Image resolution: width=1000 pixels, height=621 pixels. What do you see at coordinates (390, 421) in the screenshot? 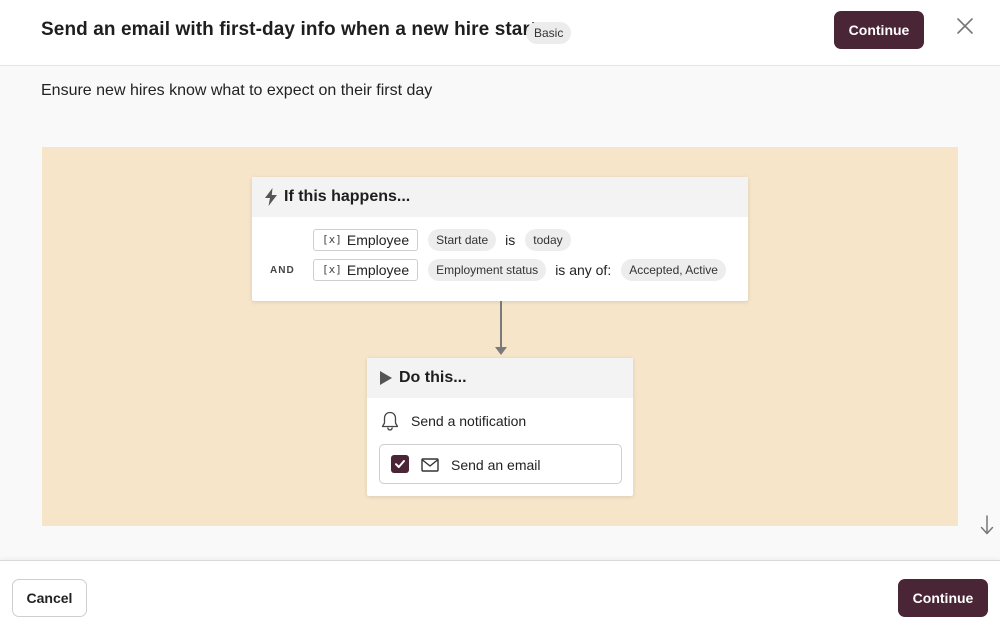
I see `bell-icon` at bounding box center [390, 421].